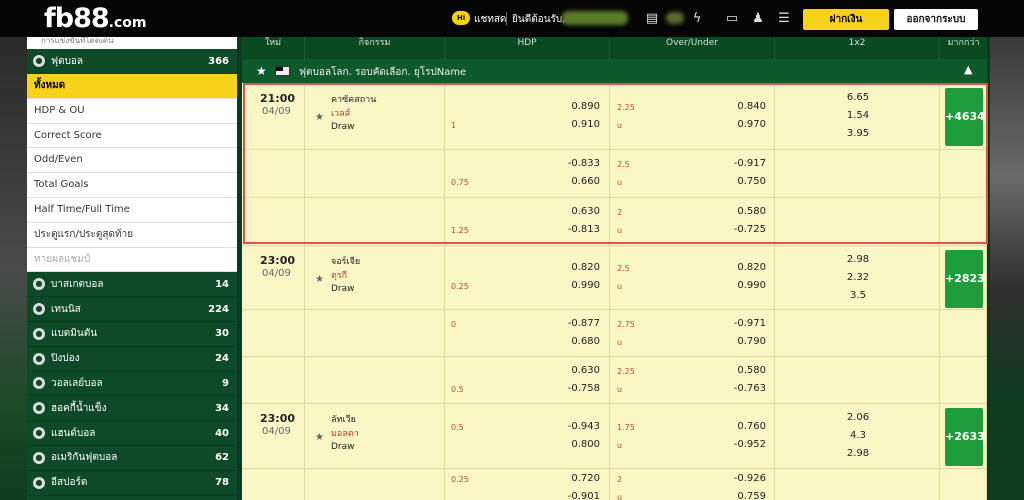 This screenshot has height=500, width=1024. Describe the element at coordinates (343, 447) in the screenshot. I see `draw-label: Draw` at that location.